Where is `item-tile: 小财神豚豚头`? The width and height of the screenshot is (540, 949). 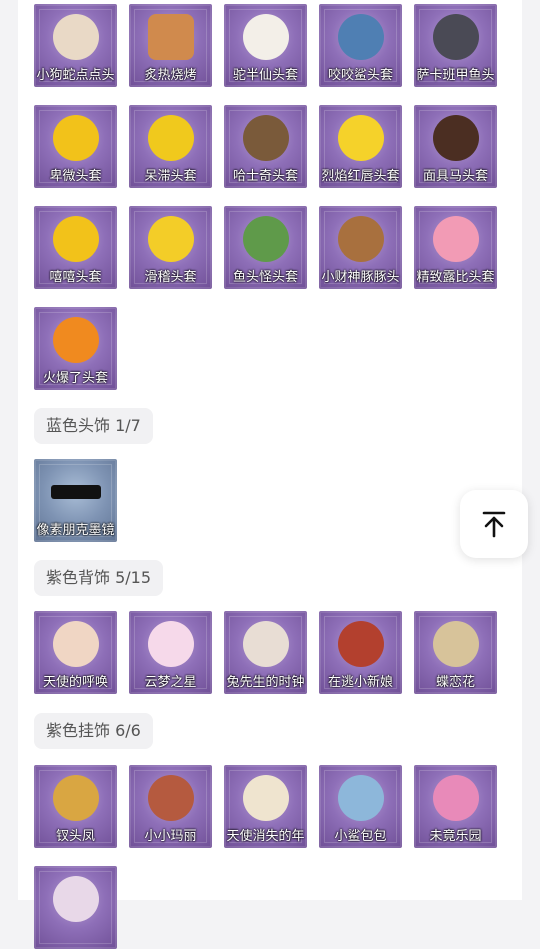
item-tile: 小财神豚豚头 is located at coordinates (360, 247).